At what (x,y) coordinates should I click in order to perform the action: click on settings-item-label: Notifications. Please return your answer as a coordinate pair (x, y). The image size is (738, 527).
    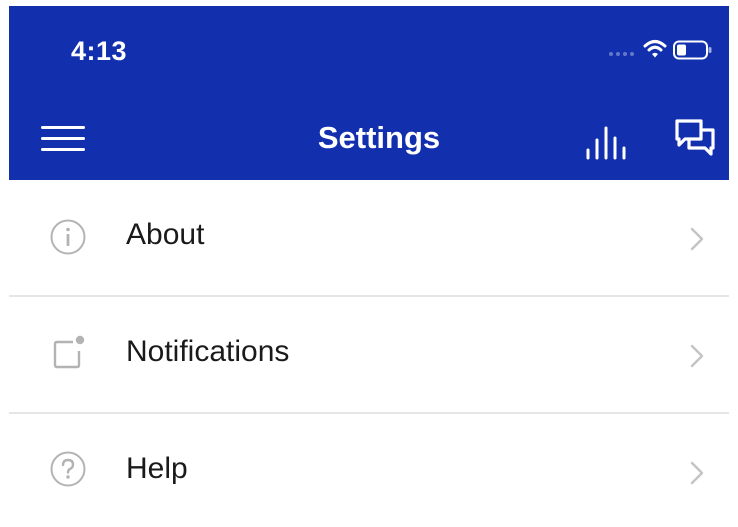
    Looking at the image, I should click on (208, 351).